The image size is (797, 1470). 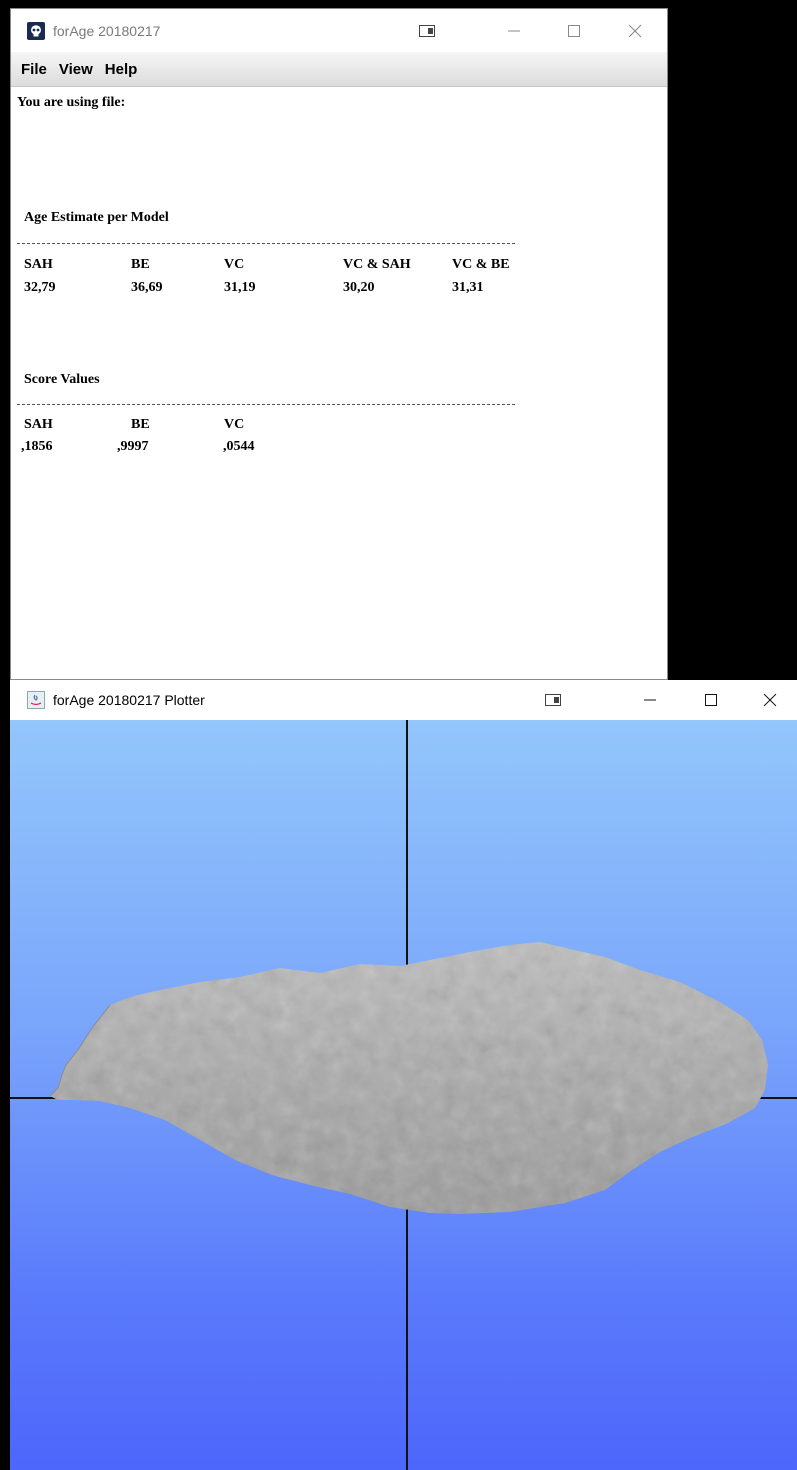 I want to click on menu-view: View, so click(x=76, y=69).